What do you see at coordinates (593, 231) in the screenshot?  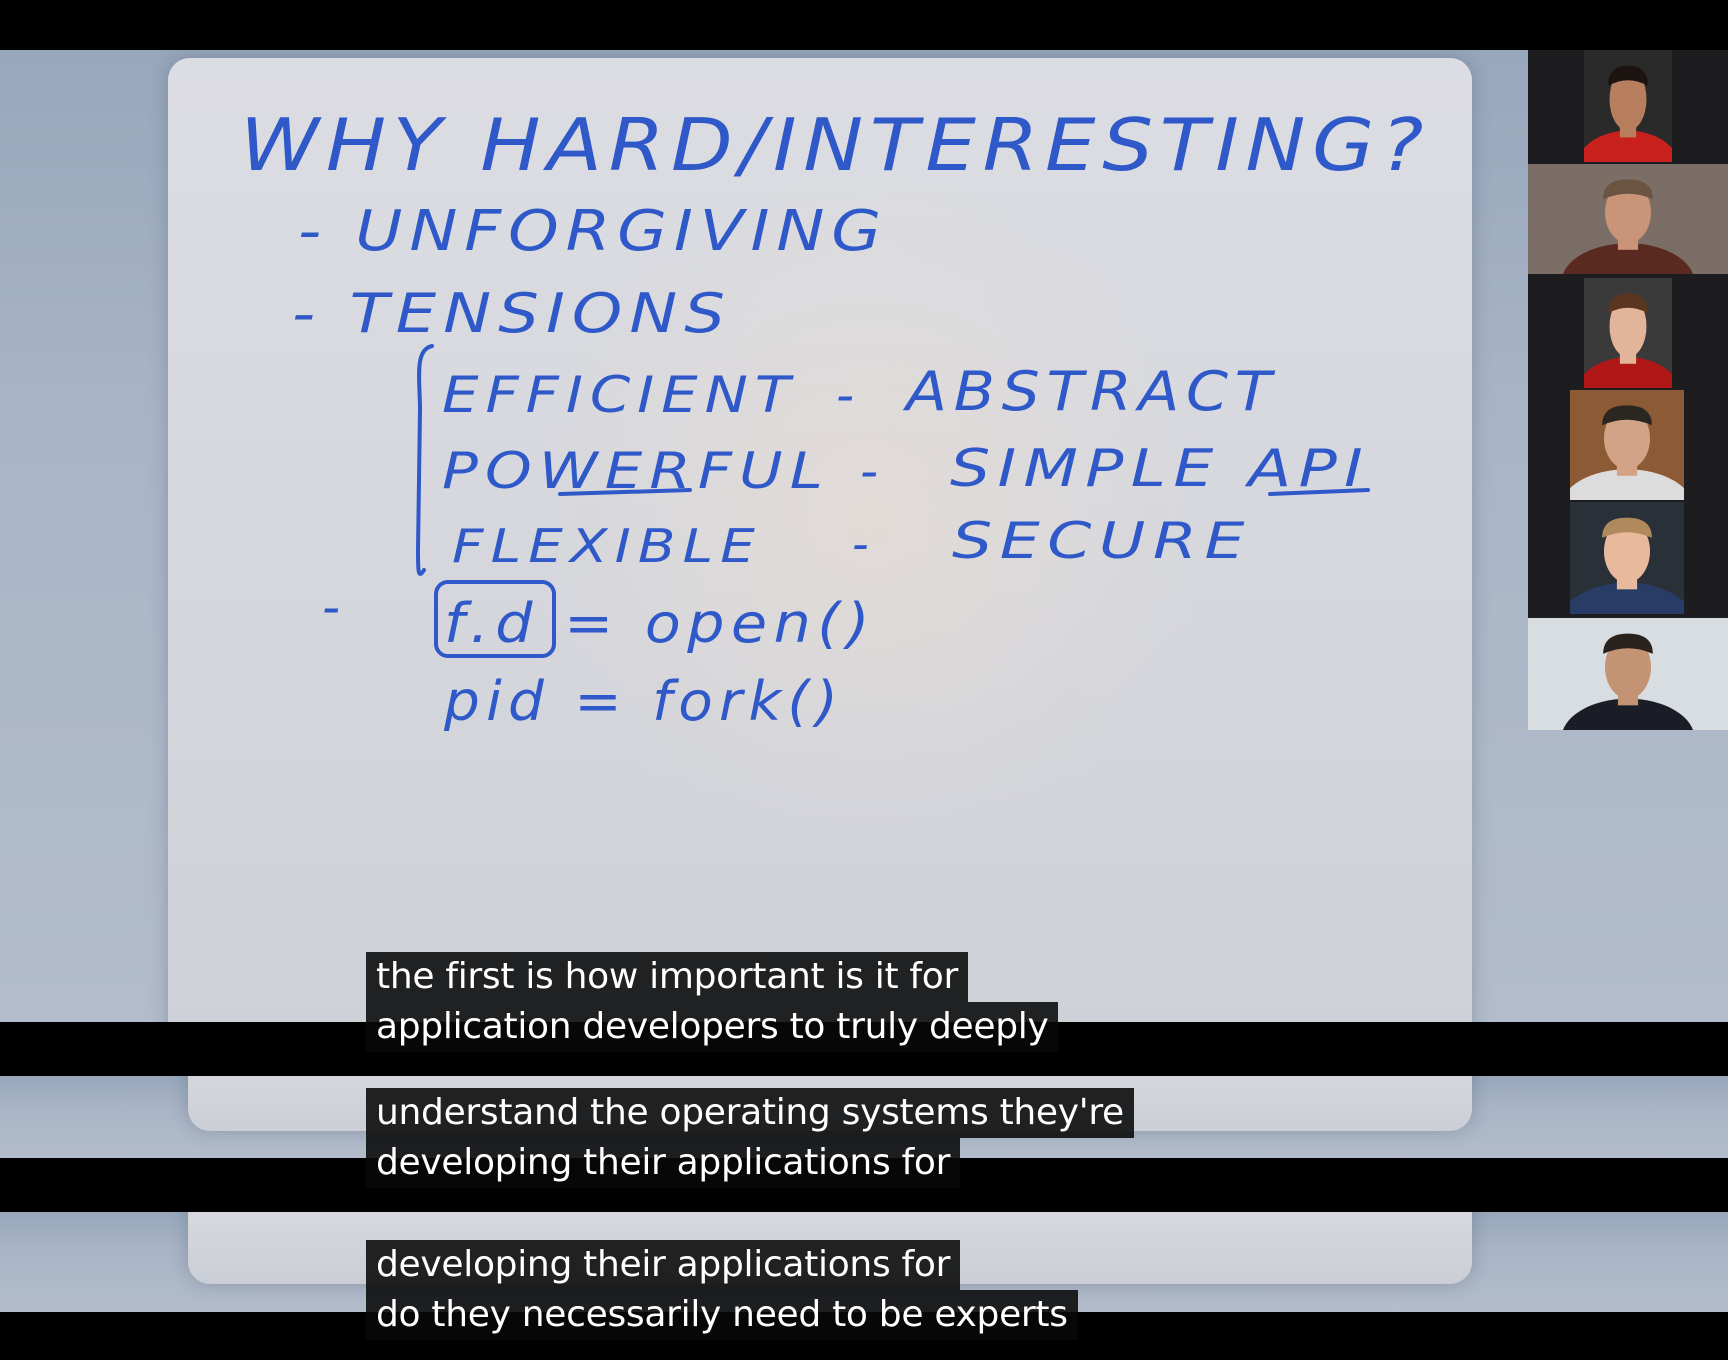 I see `whiteboard-item-unforgiving: - UNFORGIVING` at bounding box center [593, 231].